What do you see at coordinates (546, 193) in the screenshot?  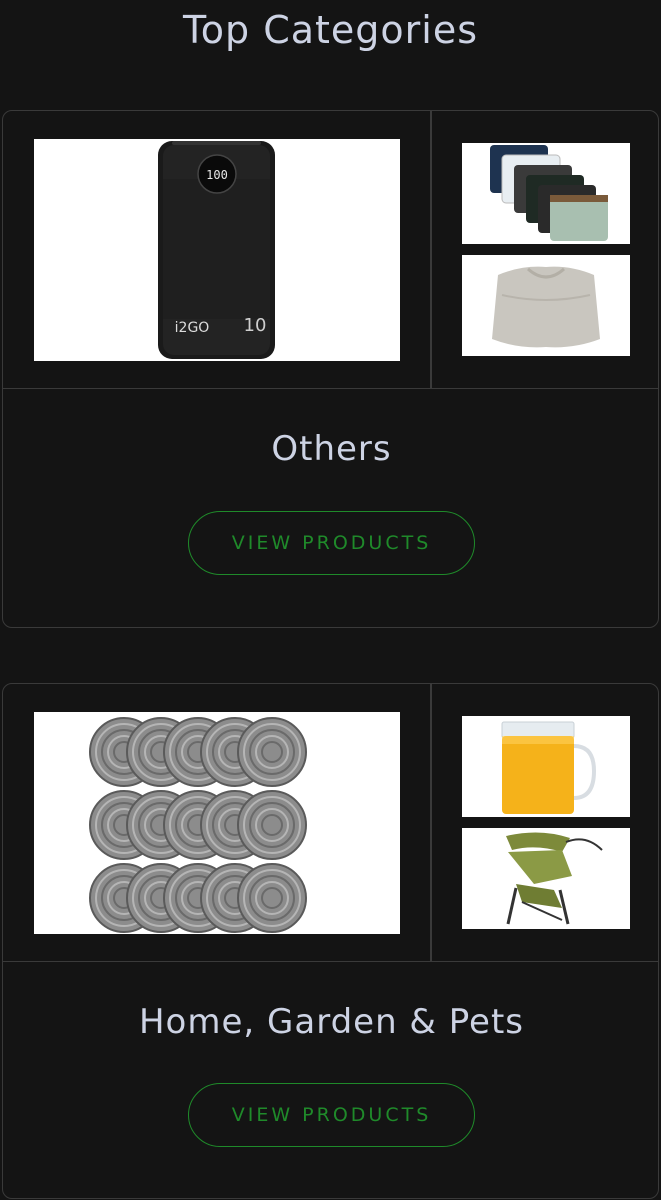 I see `underwear-stack-image` at bounding box center [546, 193].